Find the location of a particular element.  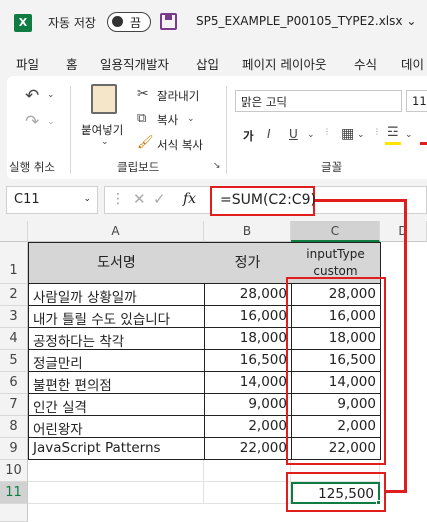

tab-file: 파일 is located at coordinates (27, 63).